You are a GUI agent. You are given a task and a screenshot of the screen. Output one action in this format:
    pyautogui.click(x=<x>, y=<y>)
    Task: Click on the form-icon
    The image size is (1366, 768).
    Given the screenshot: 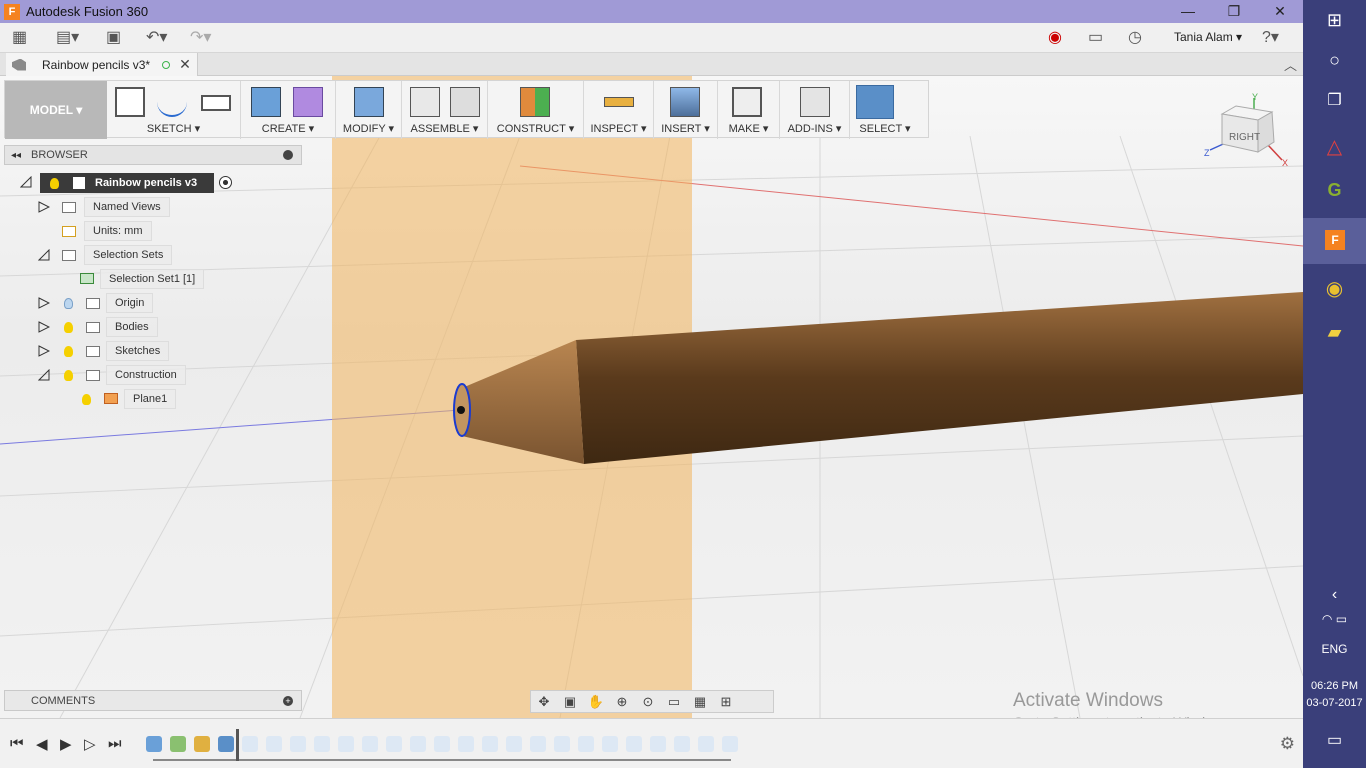 What is the action you would take?
    pyautogui.click(x=308, y=102)
    